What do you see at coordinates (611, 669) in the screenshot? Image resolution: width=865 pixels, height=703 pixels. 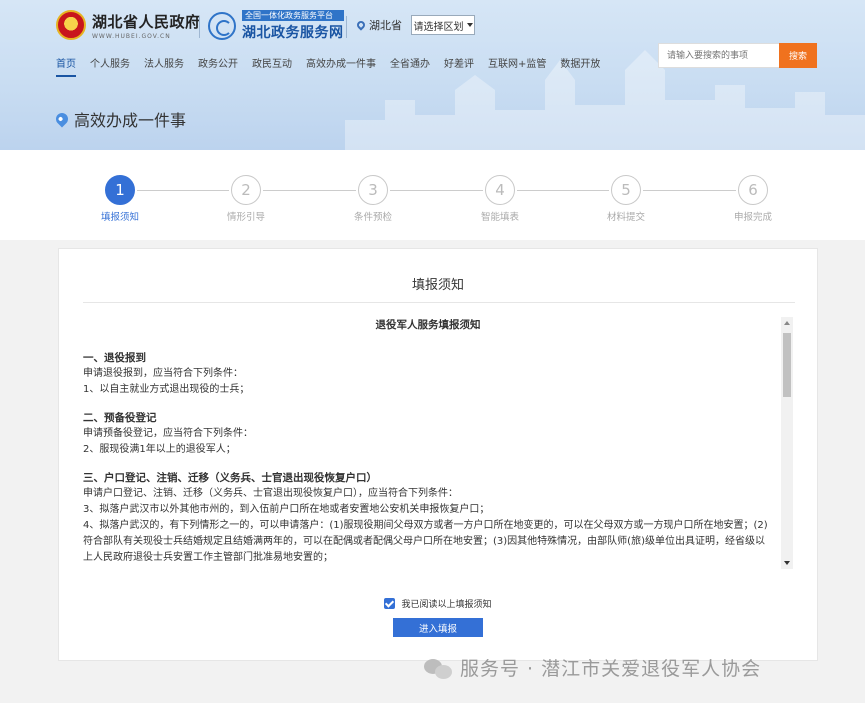 I see `watermark-text: 服务号 · 潜江市关爱退役军人协会` at bounding box center [611, 669].